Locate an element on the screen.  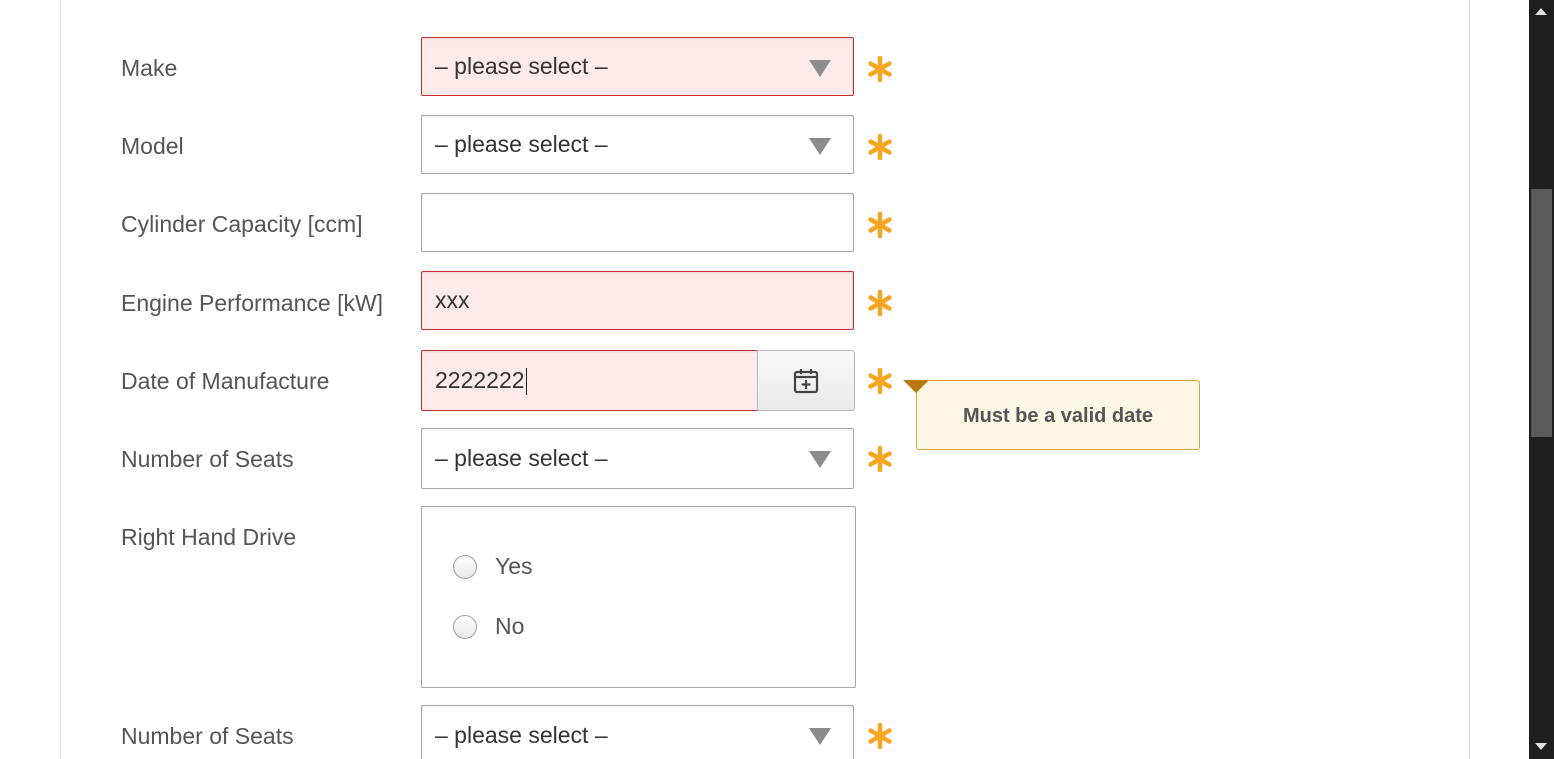
date-of-manufacture-label: Date of Manufacture is located at coordinates (225, 381).